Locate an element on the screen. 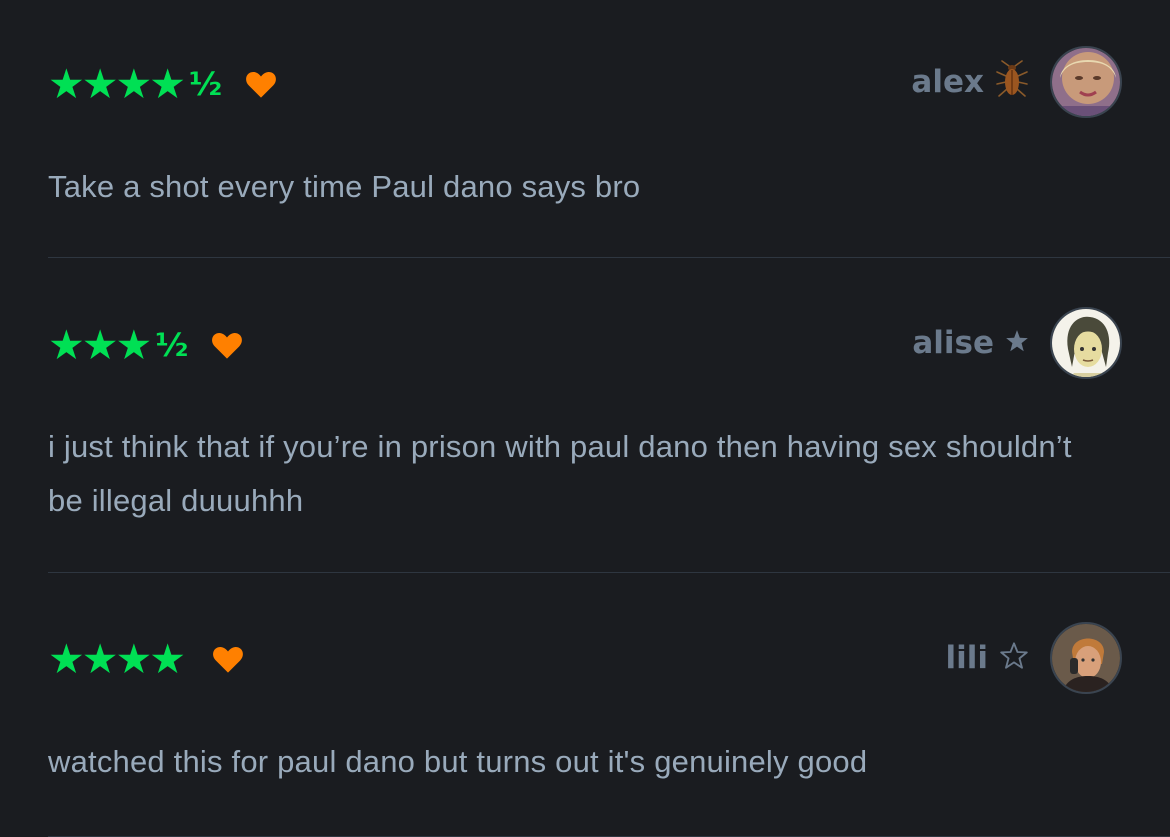 The image size is (1170, 837). username: alex is located at coordinates (947, 82).